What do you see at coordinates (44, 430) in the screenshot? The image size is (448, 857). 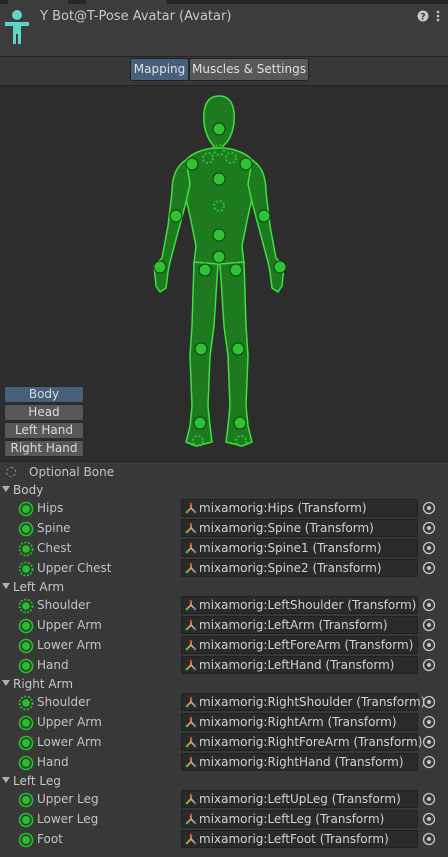 I see `body-part-left-hand-button: Left Hand` at bounding box center [44, 430].